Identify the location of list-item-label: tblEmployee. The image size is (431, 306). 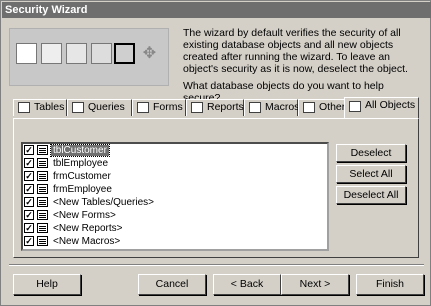
(81, 163).